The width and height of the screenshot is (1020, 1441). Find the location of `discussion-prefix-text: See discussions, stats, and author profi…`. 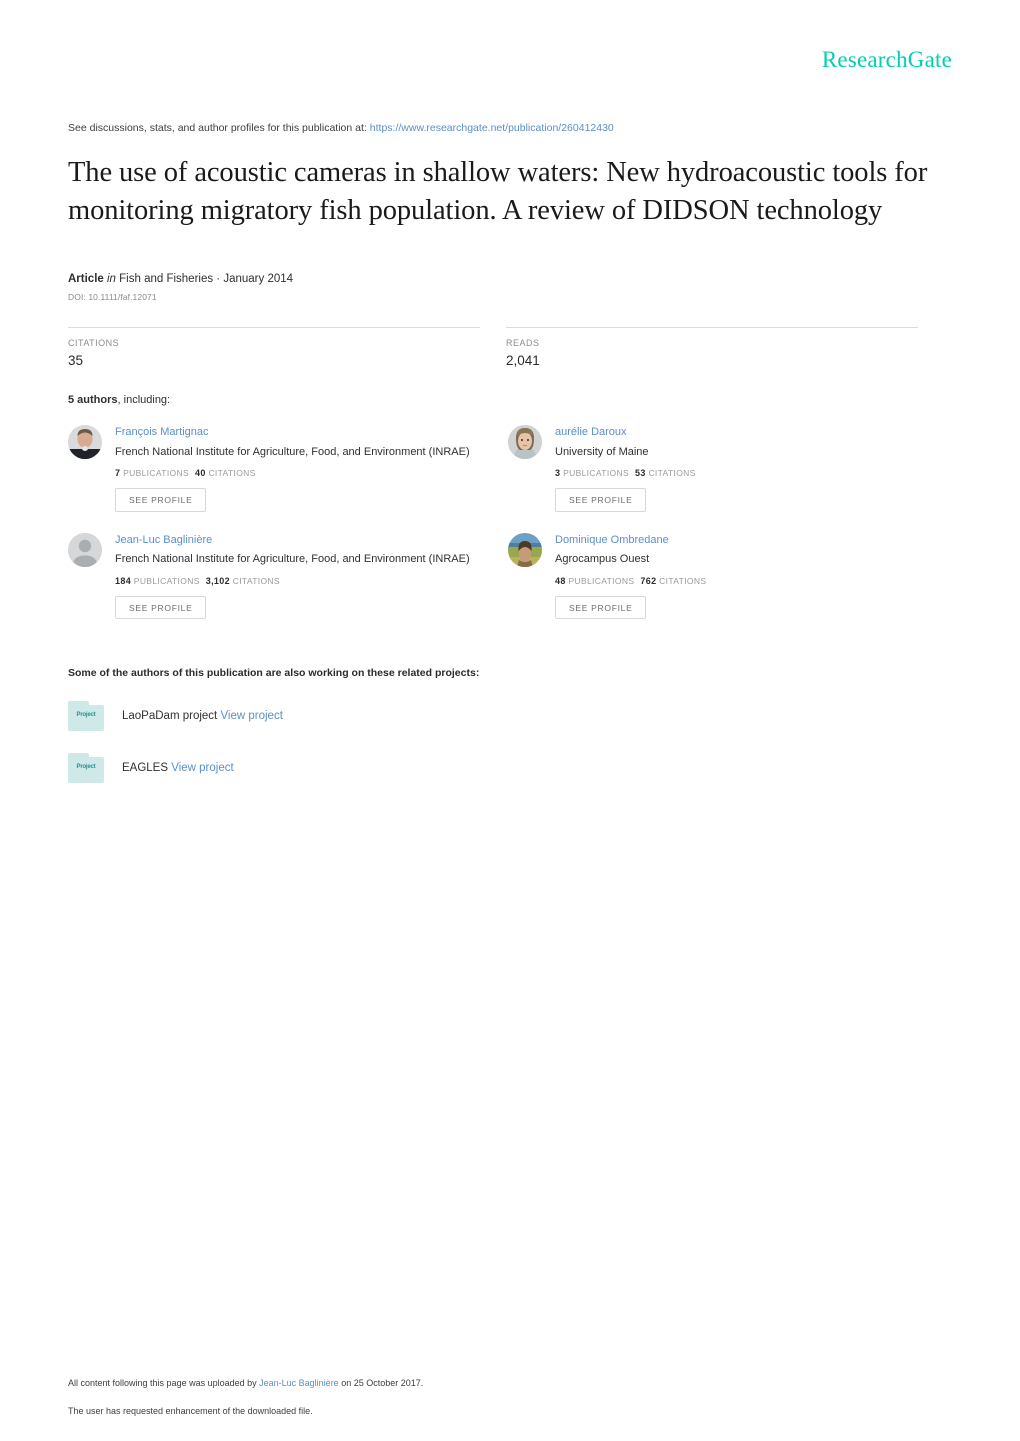

discussion-prefix-text: See discussions, stats, and author profi… is located at coordinates (217, 128).